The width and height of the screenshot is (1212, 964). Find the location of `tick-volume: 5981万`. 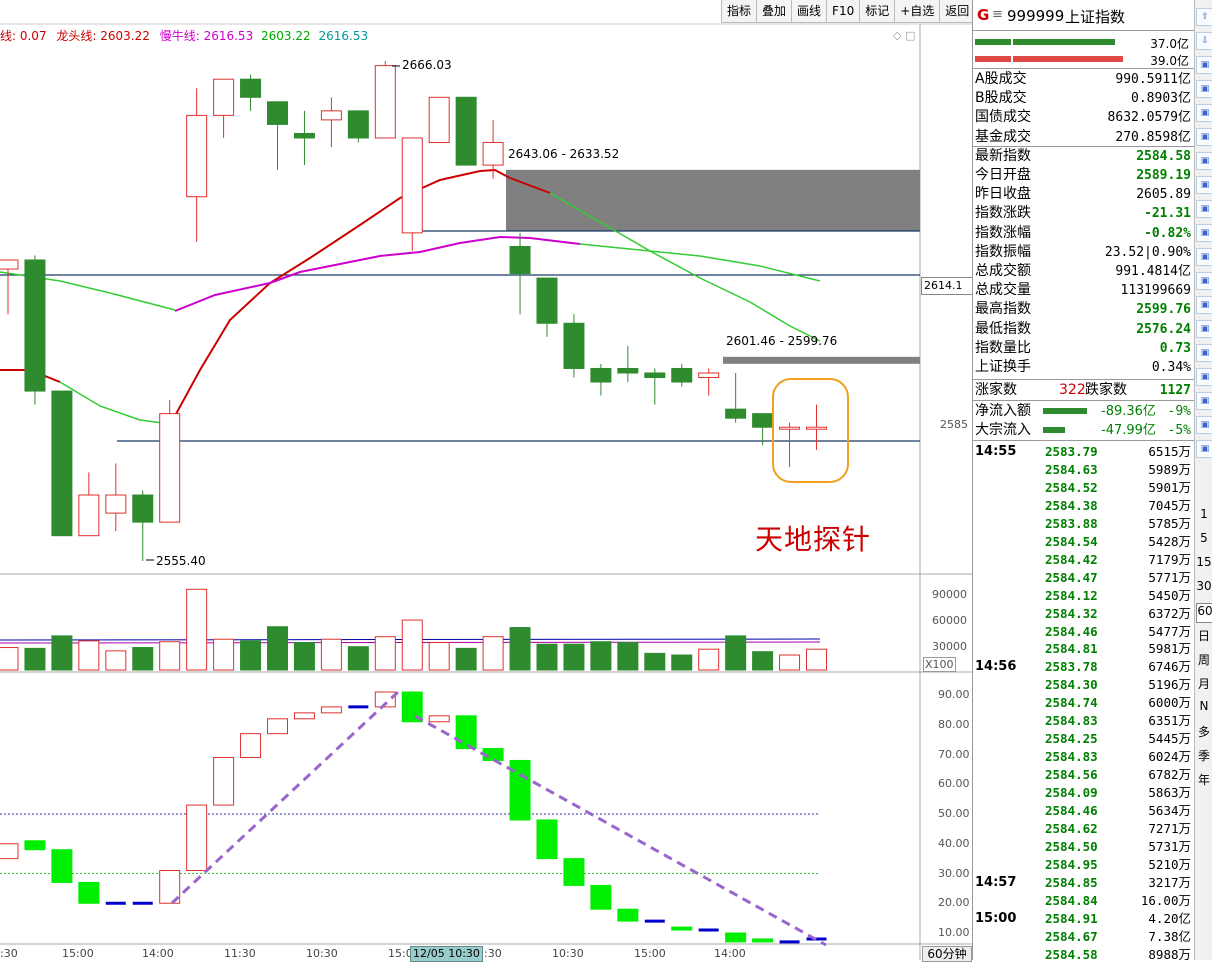

tick-volume: 5981万 is located at coordinates (1169, 649).